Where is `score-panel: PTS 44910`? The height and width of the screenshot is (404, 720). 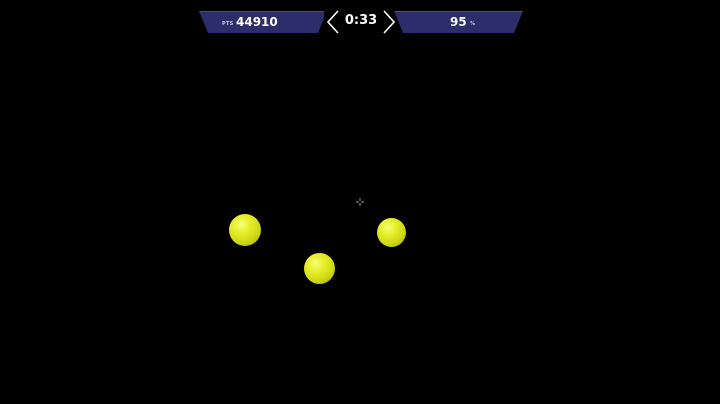
score-panel: PTS 44910 is located at coordinates (263, 22).